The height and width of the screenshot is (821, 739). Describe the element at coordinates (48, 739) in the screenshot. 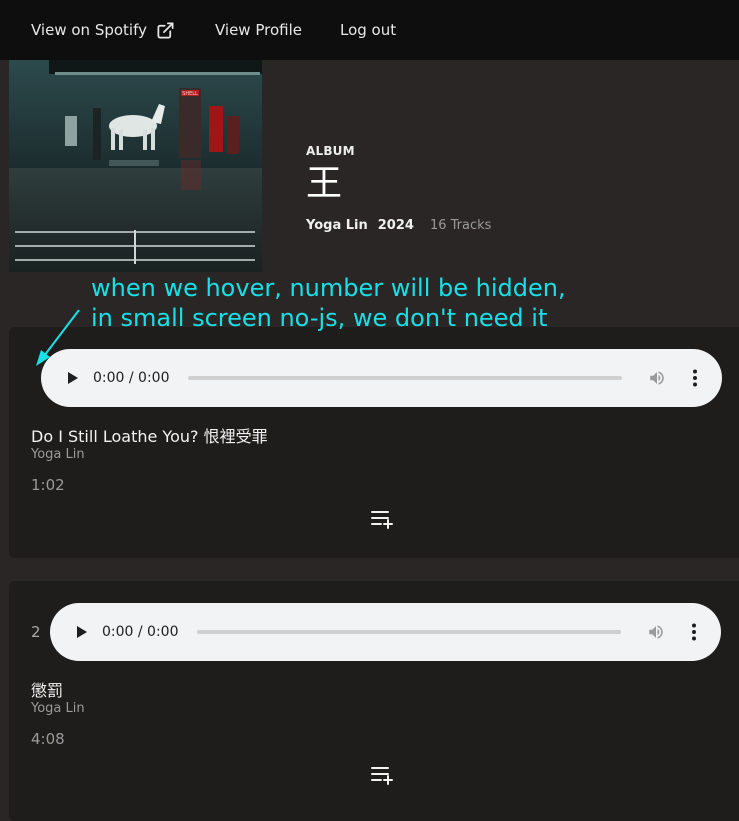

I see `track-duration: 4:08` at that location.